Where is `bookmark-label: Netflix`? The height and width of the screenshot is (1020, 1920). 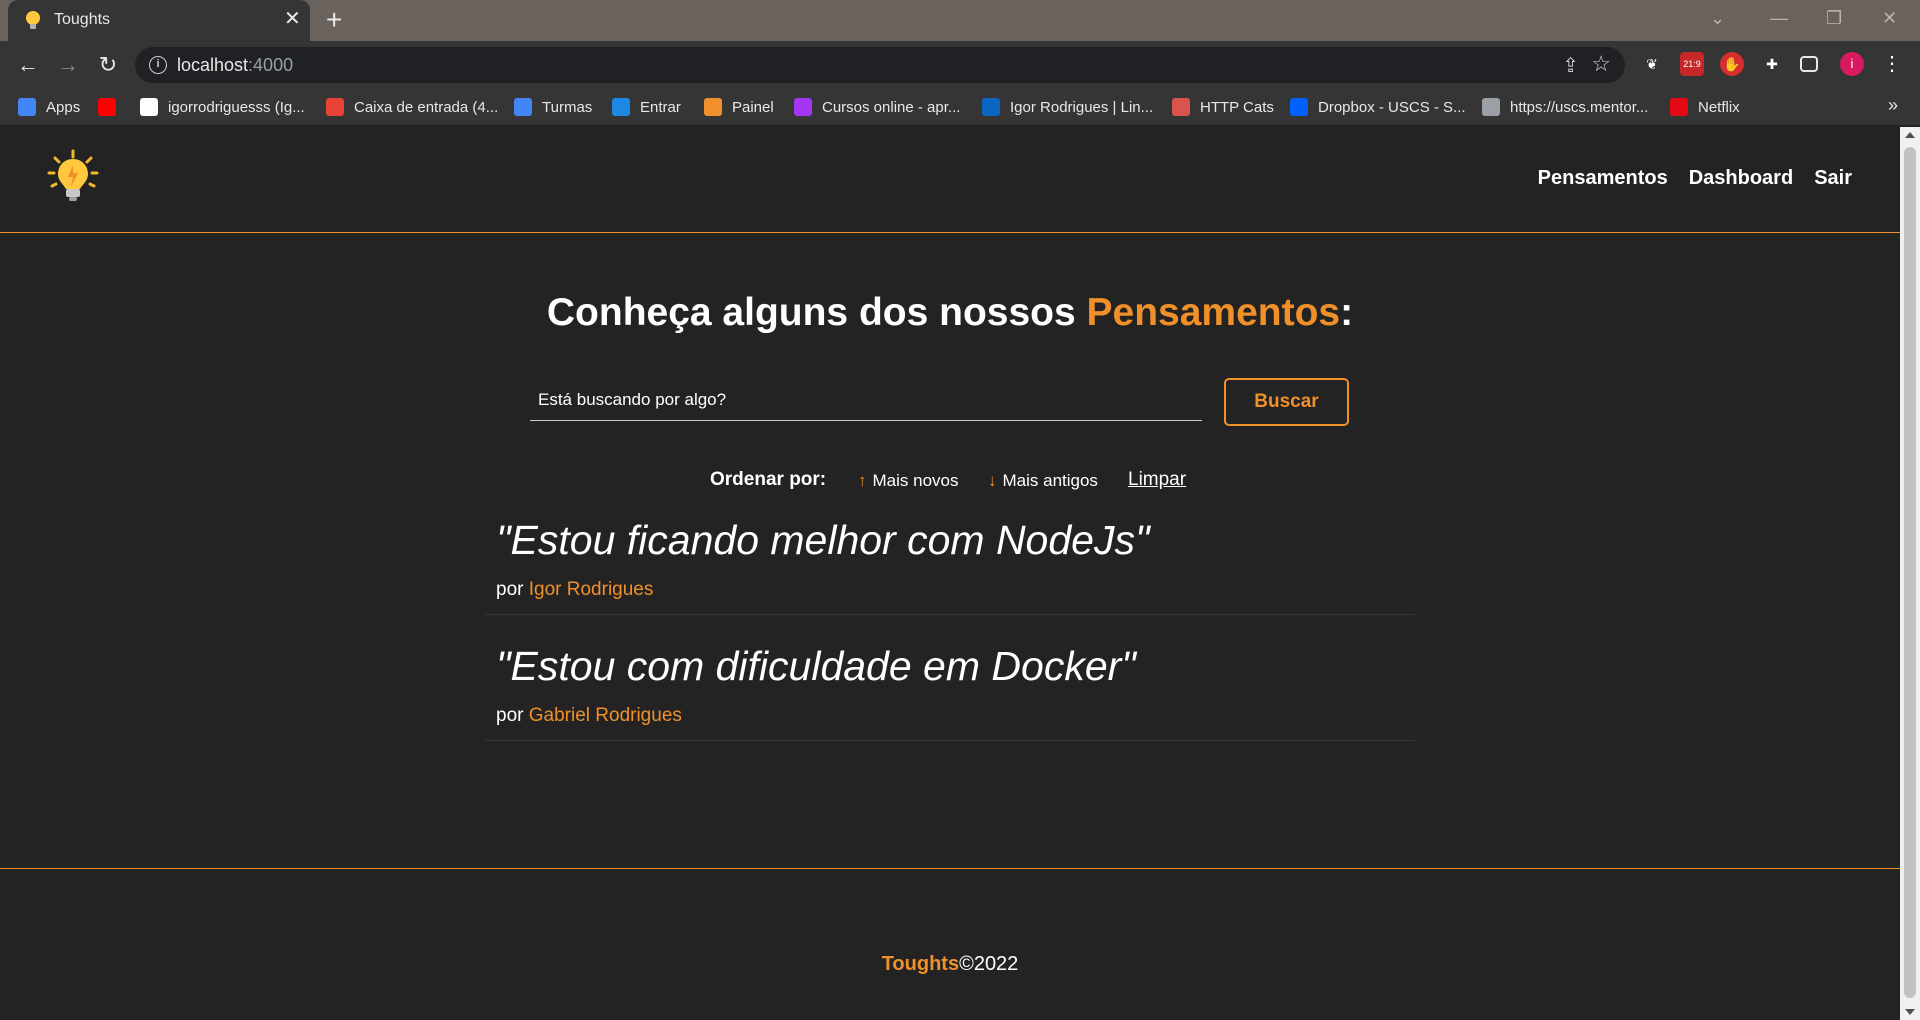 bookmark-label: Netflix is located at coordinates (1719, 107).